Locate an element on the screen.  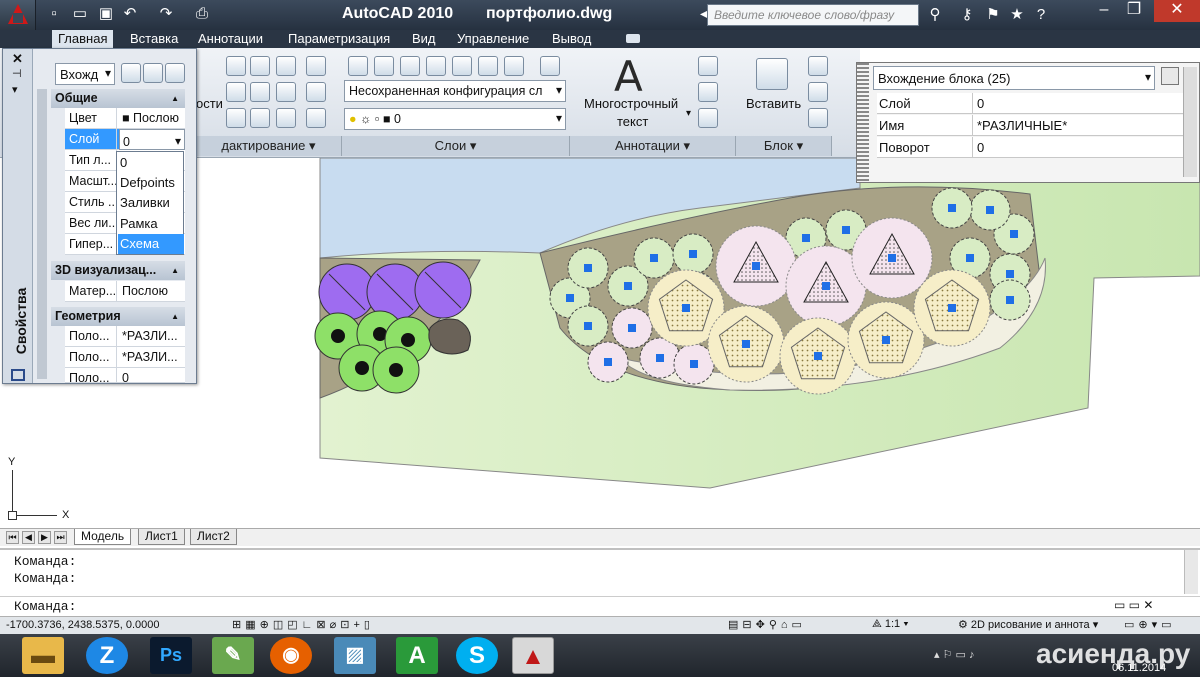
application-menu-button is located at coordinates (18, 16).